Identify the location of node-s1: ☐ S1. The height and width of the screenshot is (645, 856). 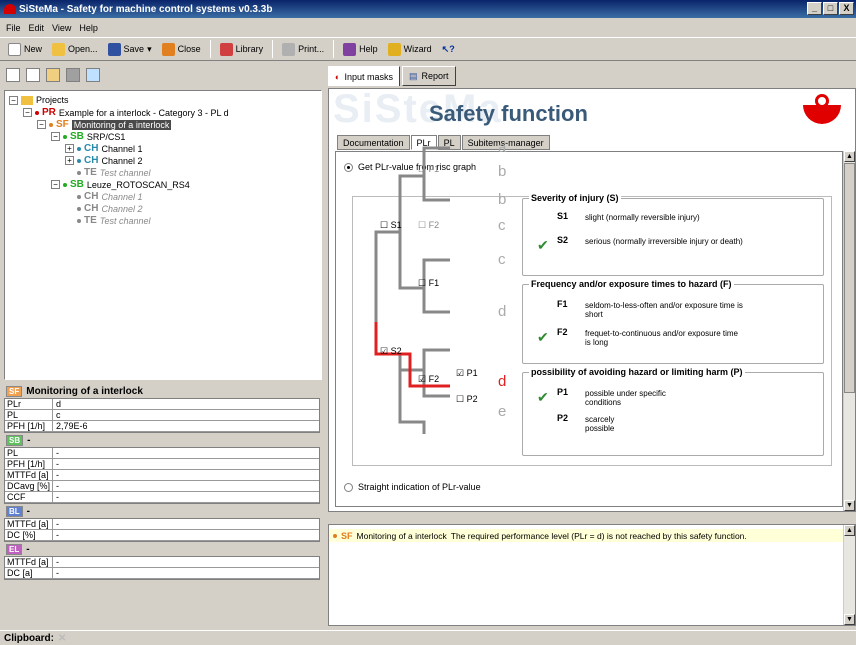
(391, 225).